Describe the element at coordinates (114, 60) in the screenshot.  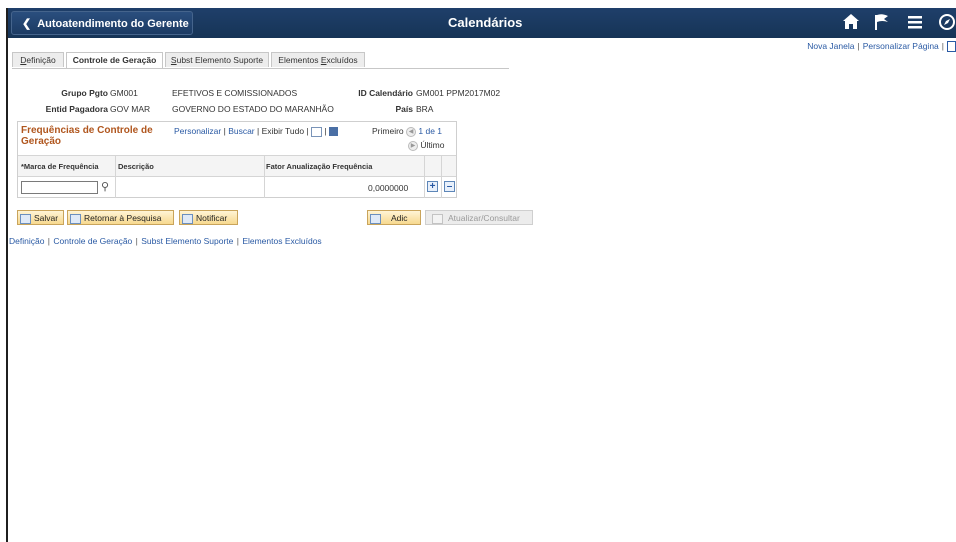
I see `tab-controle-geracao: Controle de Geração` at that location.